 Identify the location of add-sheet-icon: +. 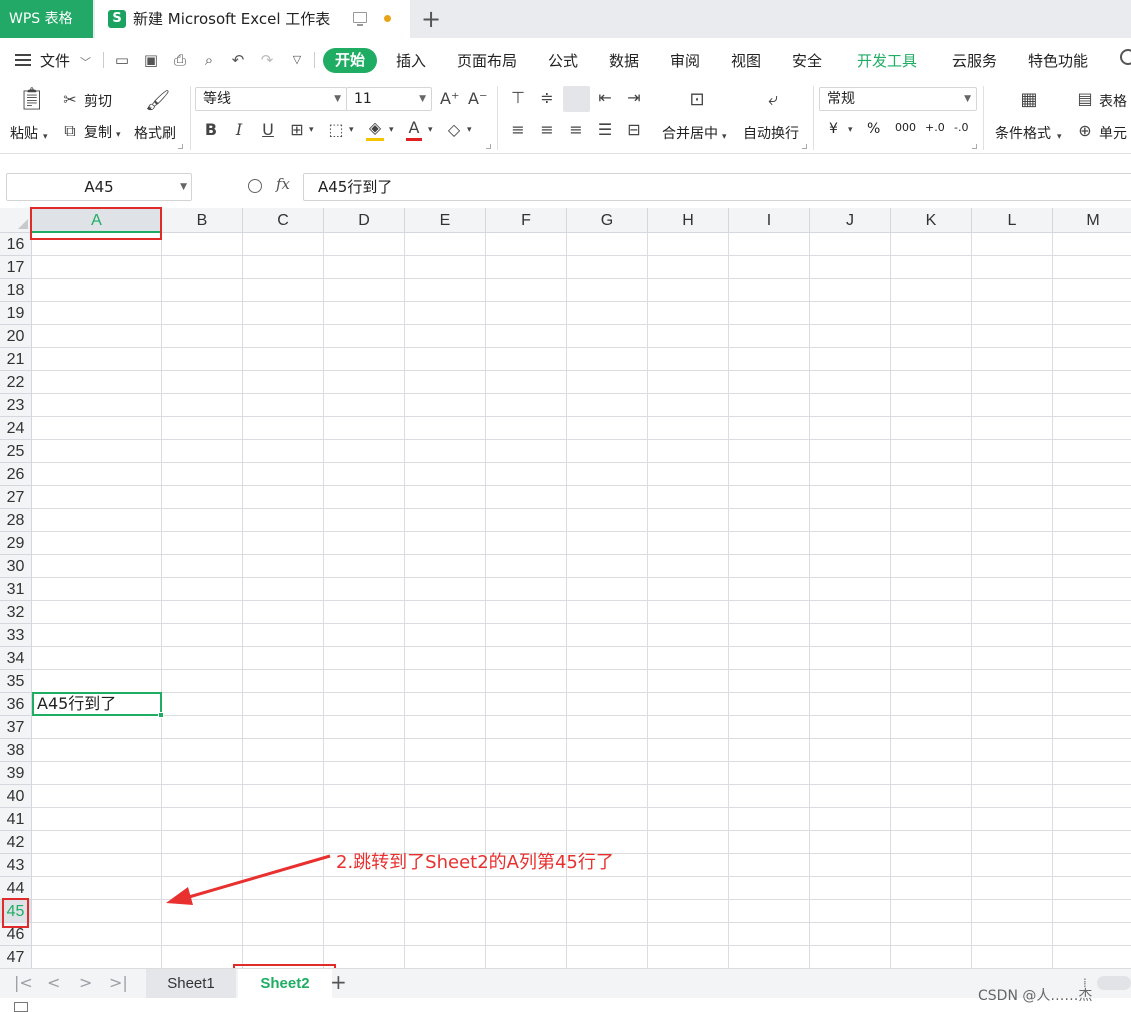
(338, 982).